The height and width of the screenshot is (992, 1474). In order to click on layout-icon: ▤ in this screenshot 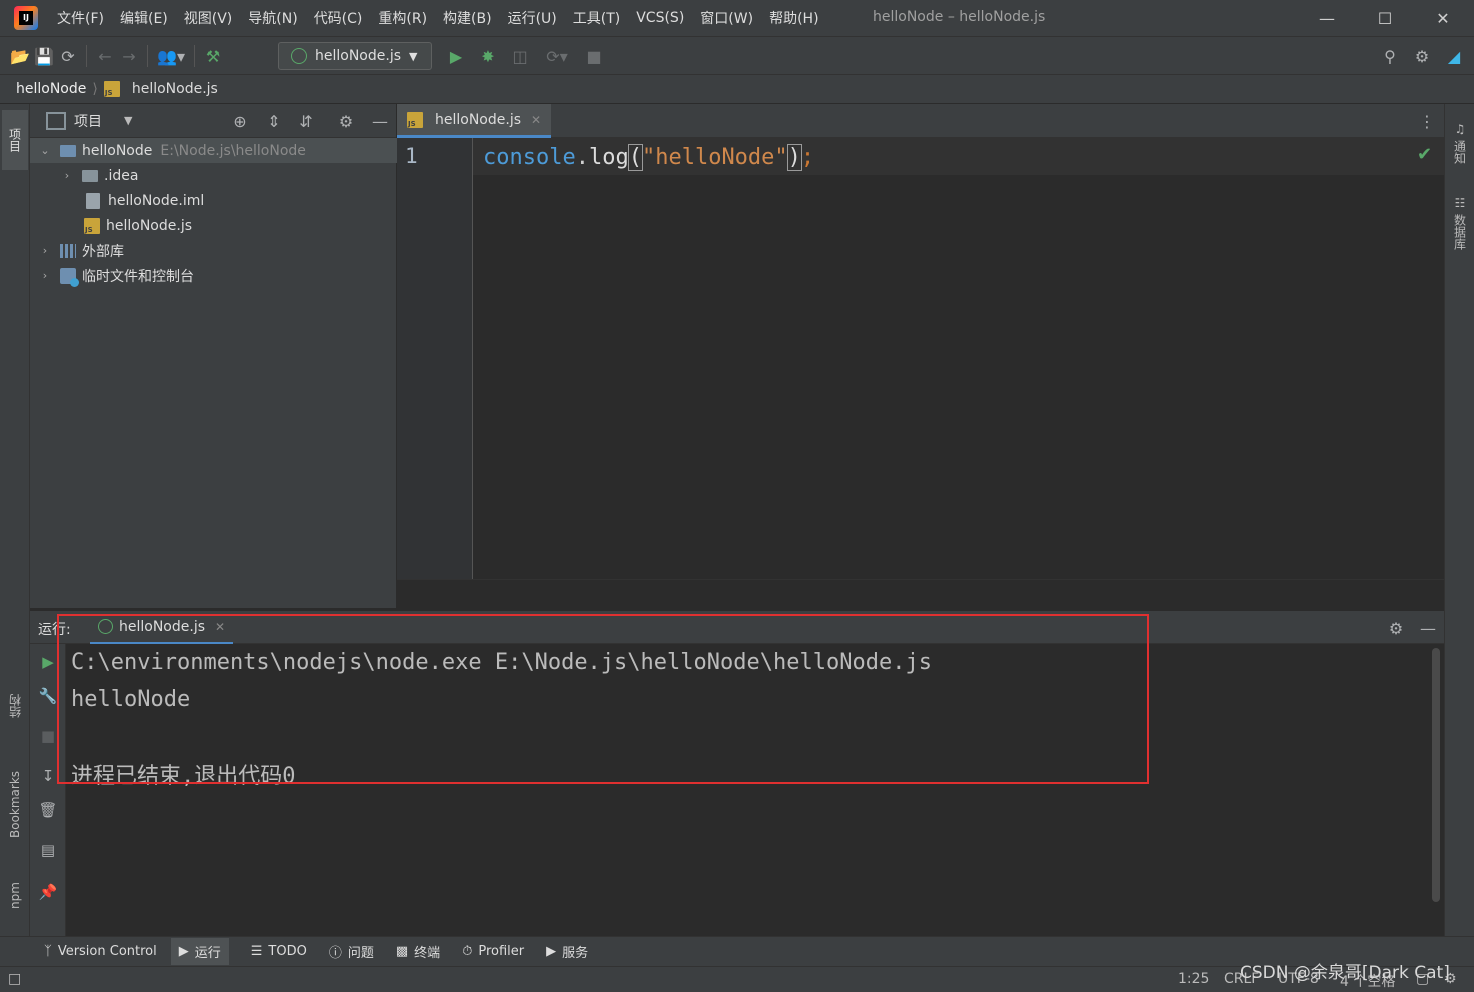, I will do `click(48, 850)`.